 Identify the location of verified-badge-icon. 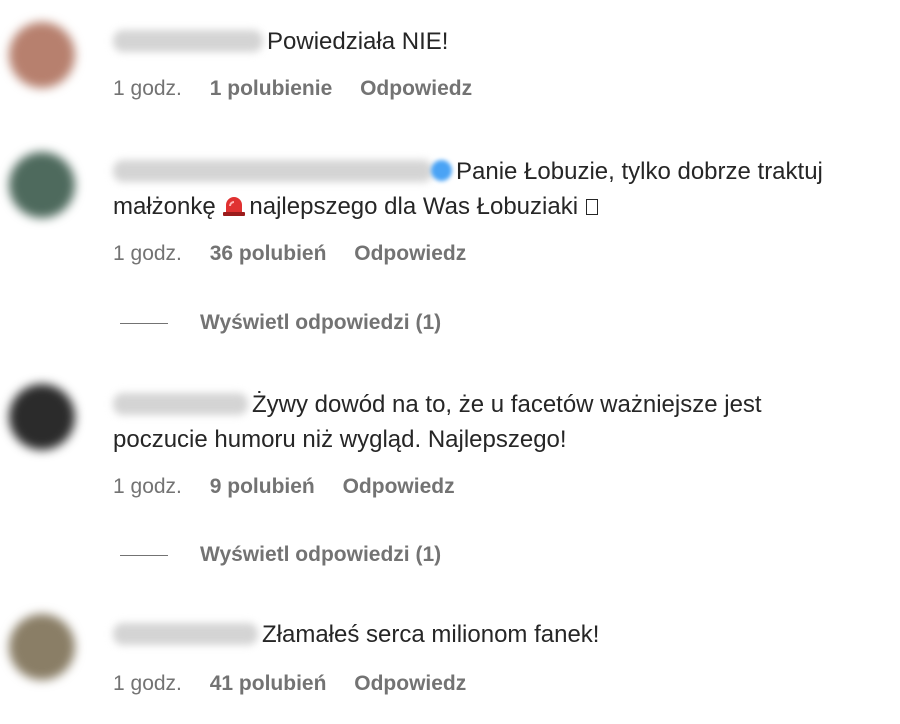
(441, 170).